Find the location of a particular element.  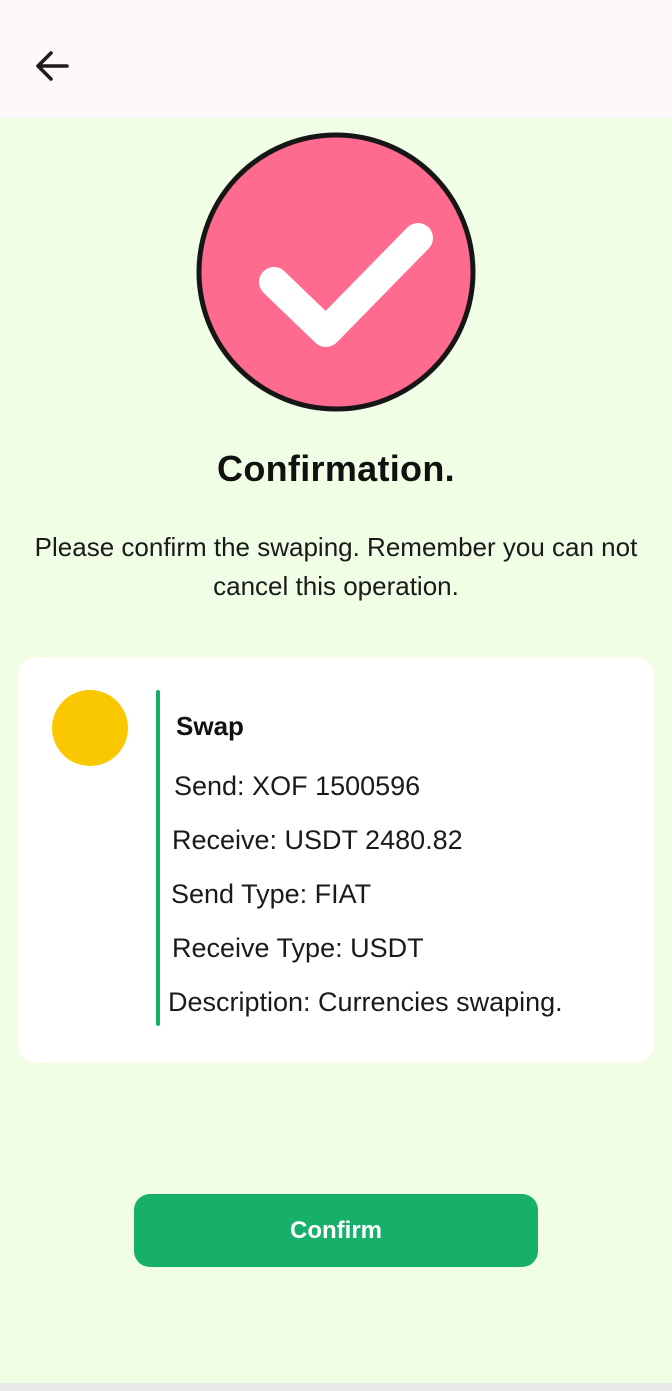

confirmation-title: Confirmation. is located at coordinates (336, 468).